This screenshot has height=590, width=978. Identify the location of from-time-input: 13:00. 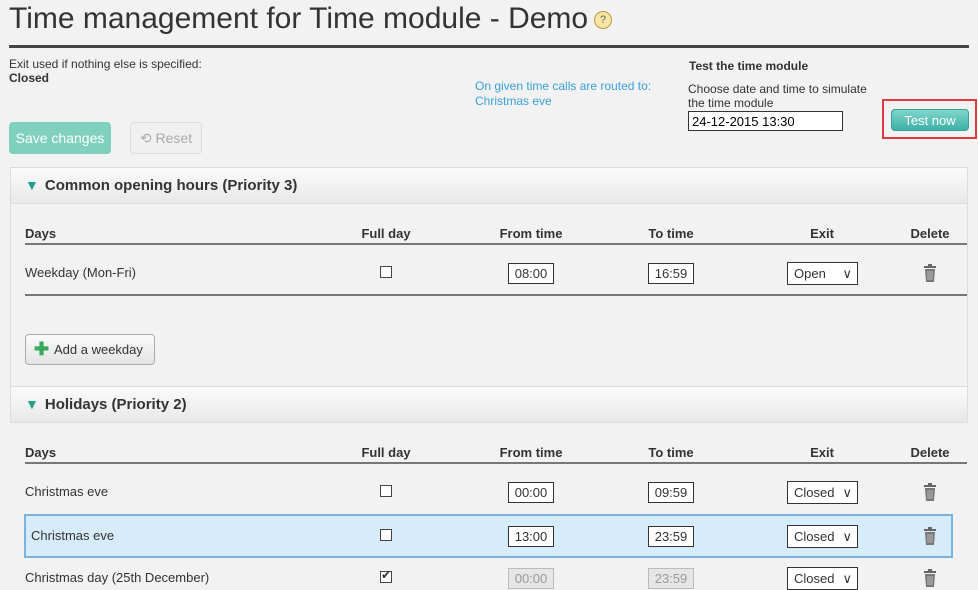
(531, 536).